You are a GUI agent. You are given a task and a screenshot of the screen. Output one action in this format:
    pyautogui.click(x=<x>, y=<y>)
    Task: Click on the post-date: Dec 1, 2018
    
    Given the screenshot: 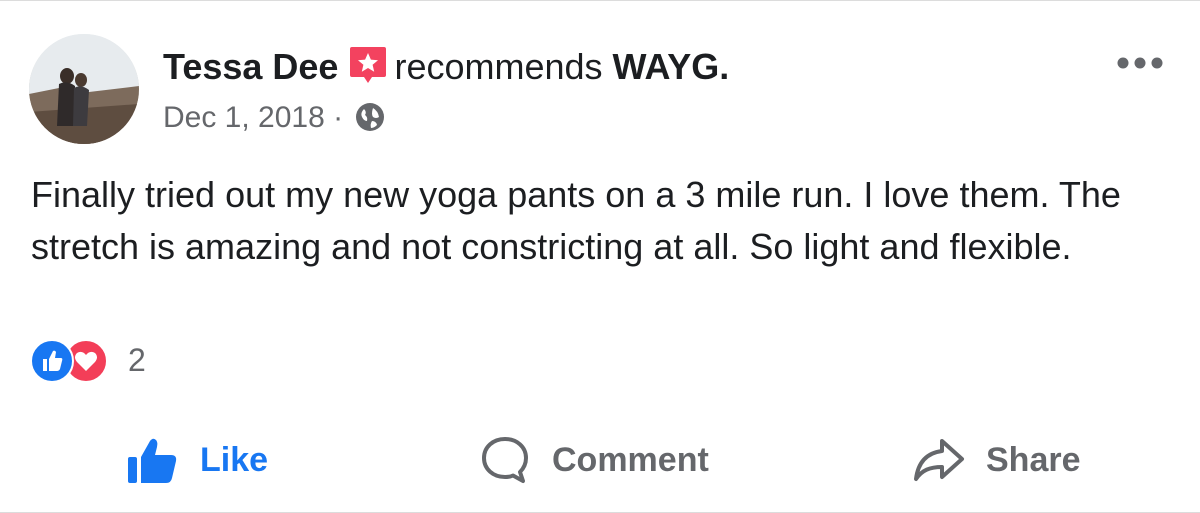 What is the action you would take?
    pyautogui.click(x=244, y=117)
    